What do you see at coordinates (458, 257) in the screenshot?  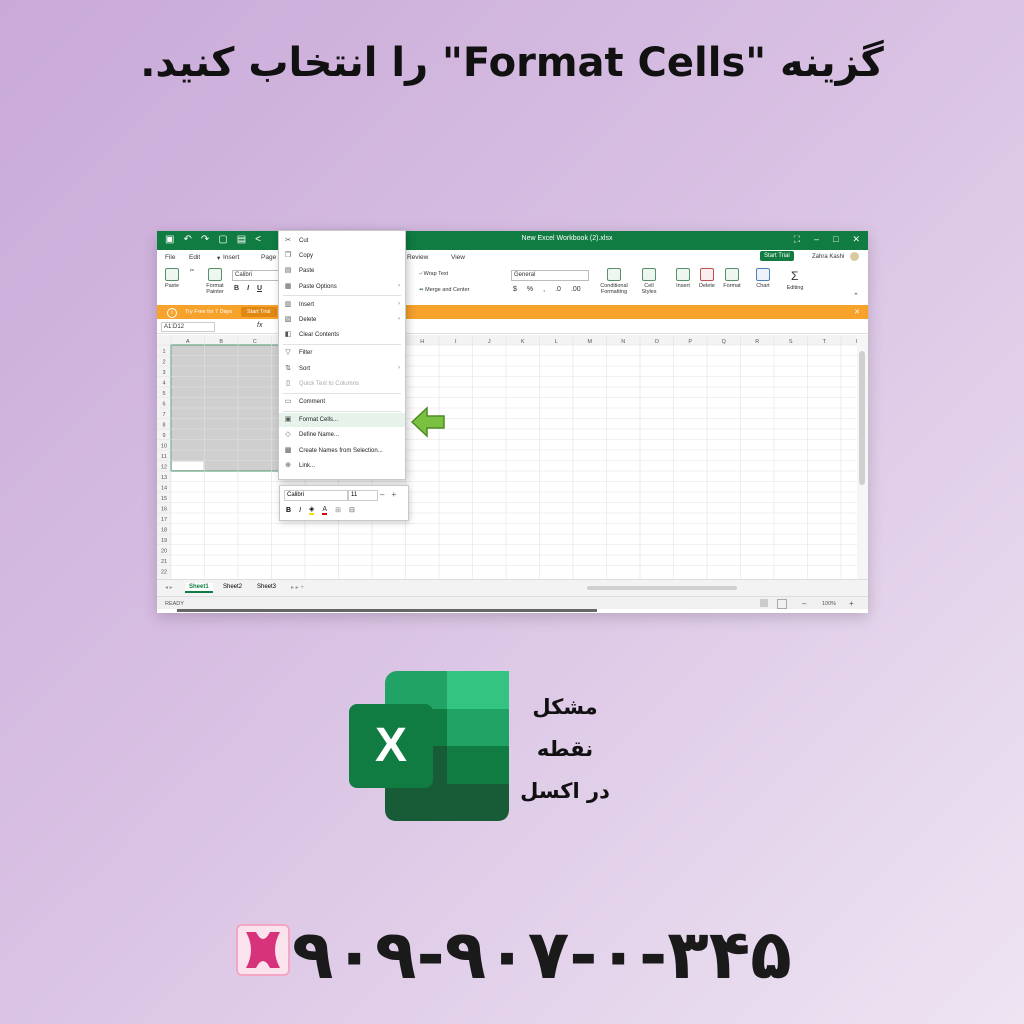 I see `menu-view: View` at bounding box center [458, 257].